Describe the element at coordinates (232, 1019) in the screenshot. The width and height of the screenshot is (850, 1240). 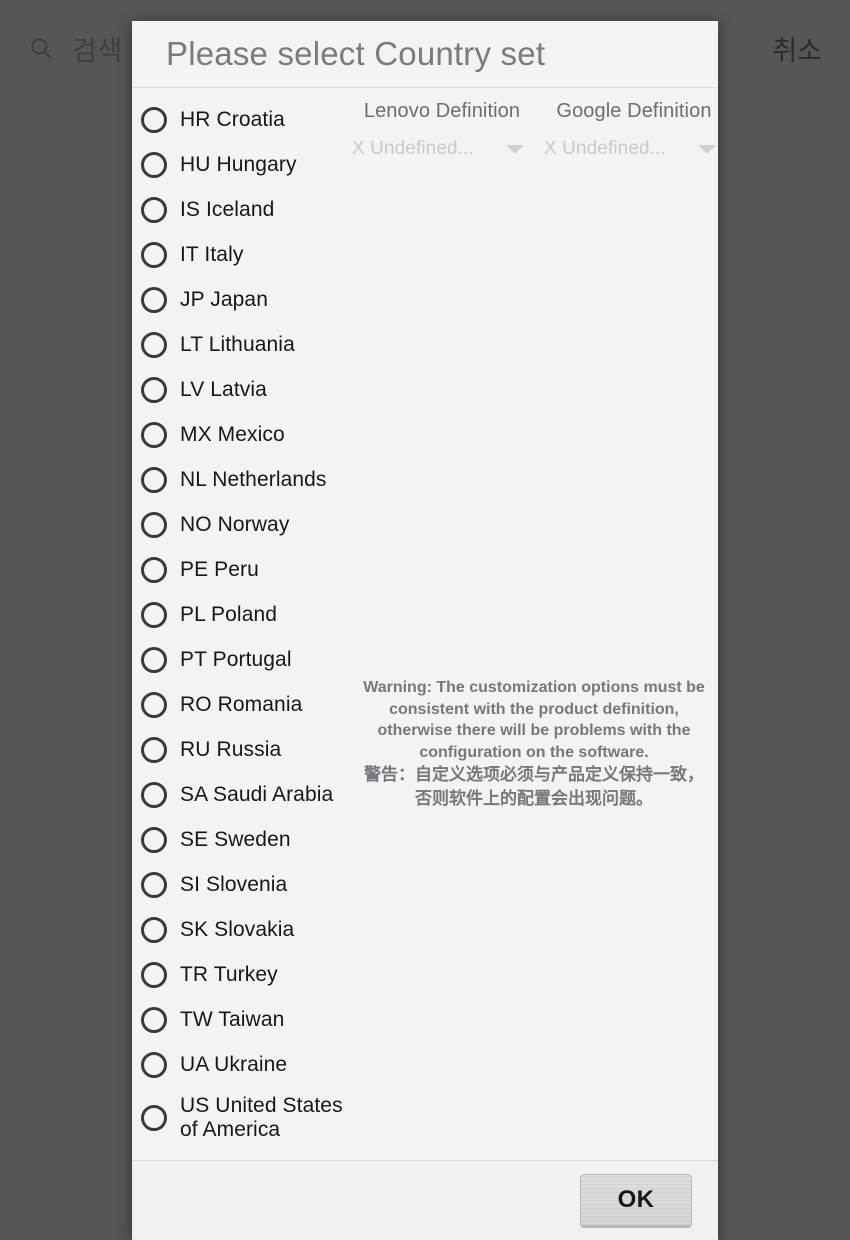
I see `country-label: TW Taiwan` at that location.